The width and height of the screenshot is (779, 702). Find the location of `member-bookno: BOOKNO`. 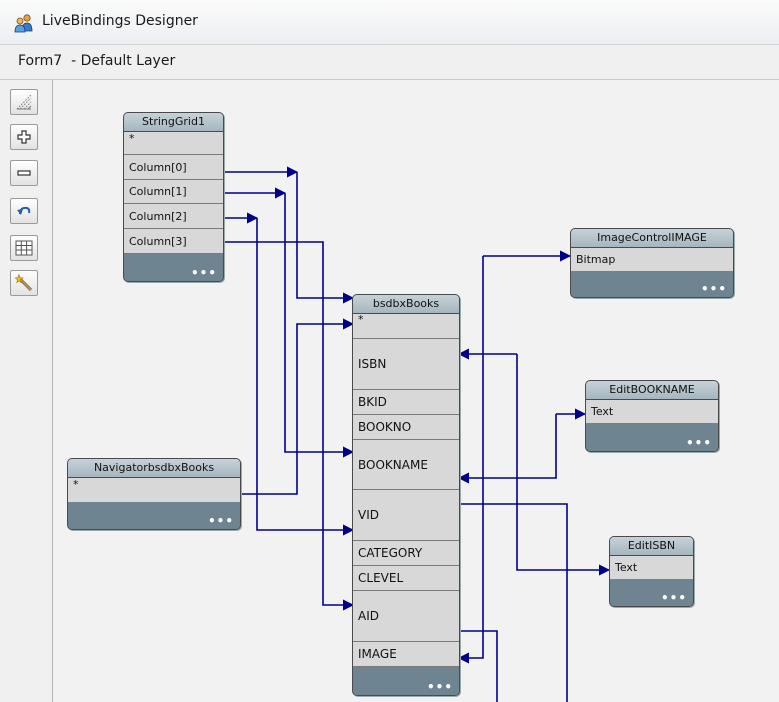

member-bookno: BOOKNO is located at coordinates (406, 427).